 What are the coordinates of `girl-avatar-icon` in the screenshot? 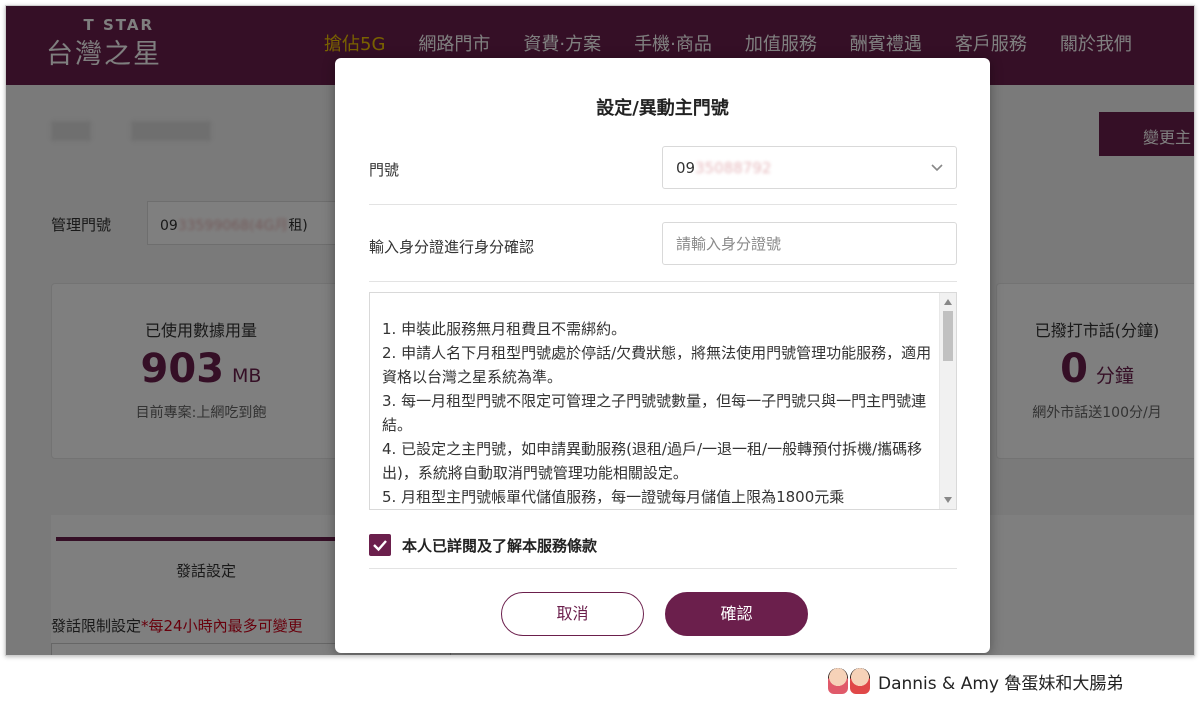 It's located at (838, 681).